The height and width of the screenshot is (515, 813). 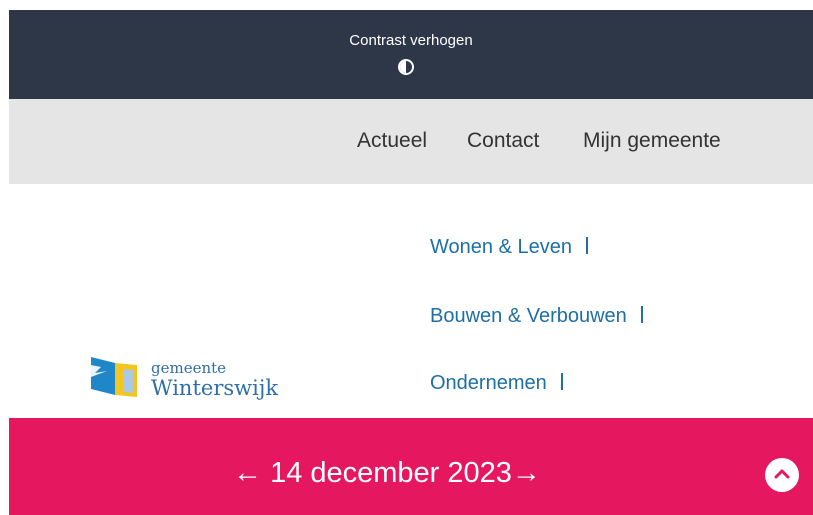 I want to click on menu-item-bouwen-verbouwen: Bouwen & Verbouwen, so click(x=536, y=316).